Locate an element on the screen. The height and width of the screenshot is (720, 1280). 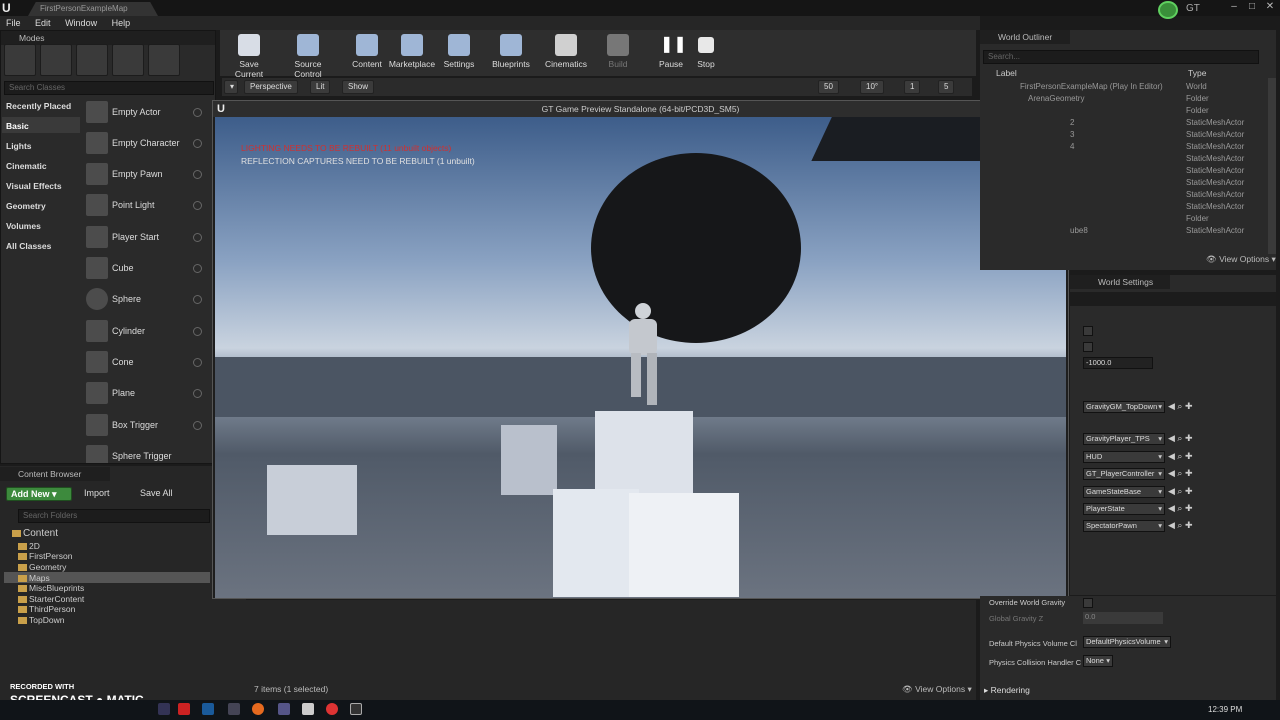
player-state-dropdown: PlayerState is located at coordinates (1124, 509).